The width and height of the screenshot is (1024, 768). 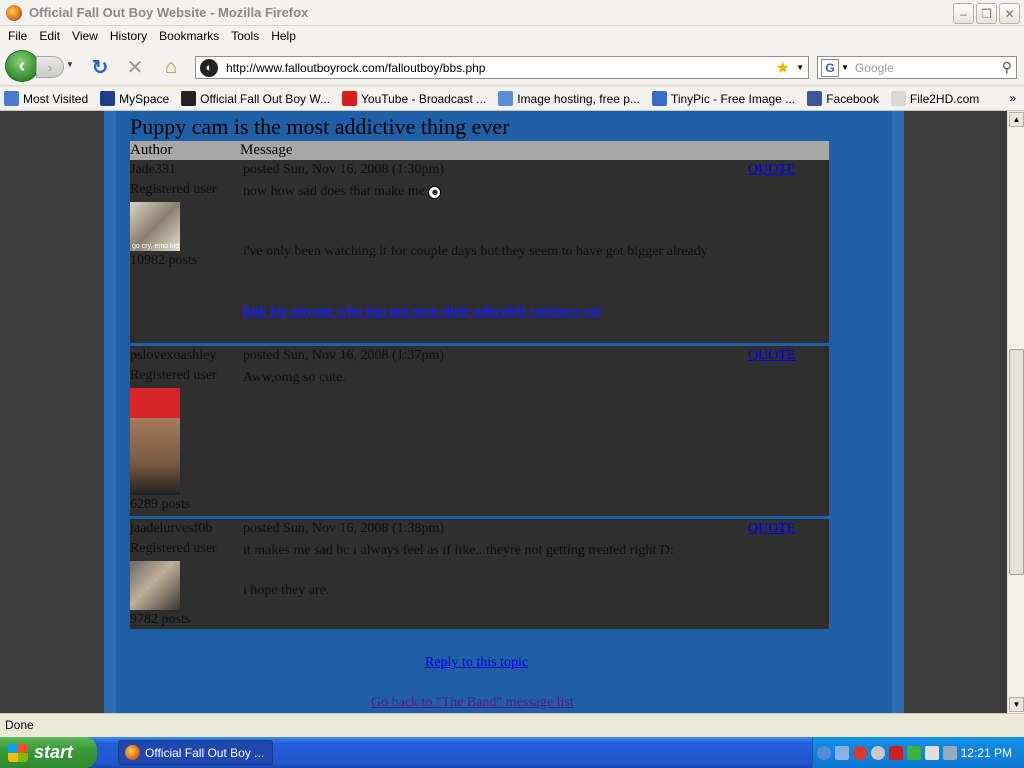 I want to click on post-text: now how sad does that make me ☻, so click(x=342, y=192).